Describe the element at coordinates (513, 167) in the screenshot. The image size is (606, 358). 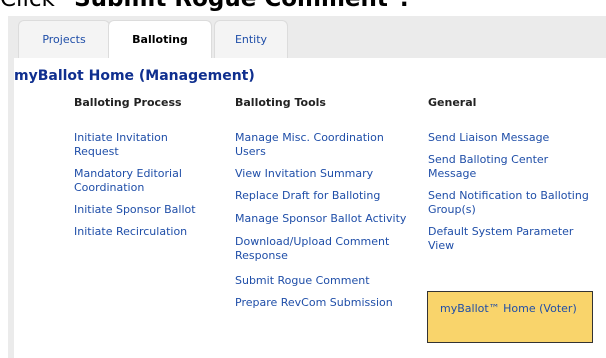
I see `send-balloting-center-message-link: Send Balloting Center Message` at that location.